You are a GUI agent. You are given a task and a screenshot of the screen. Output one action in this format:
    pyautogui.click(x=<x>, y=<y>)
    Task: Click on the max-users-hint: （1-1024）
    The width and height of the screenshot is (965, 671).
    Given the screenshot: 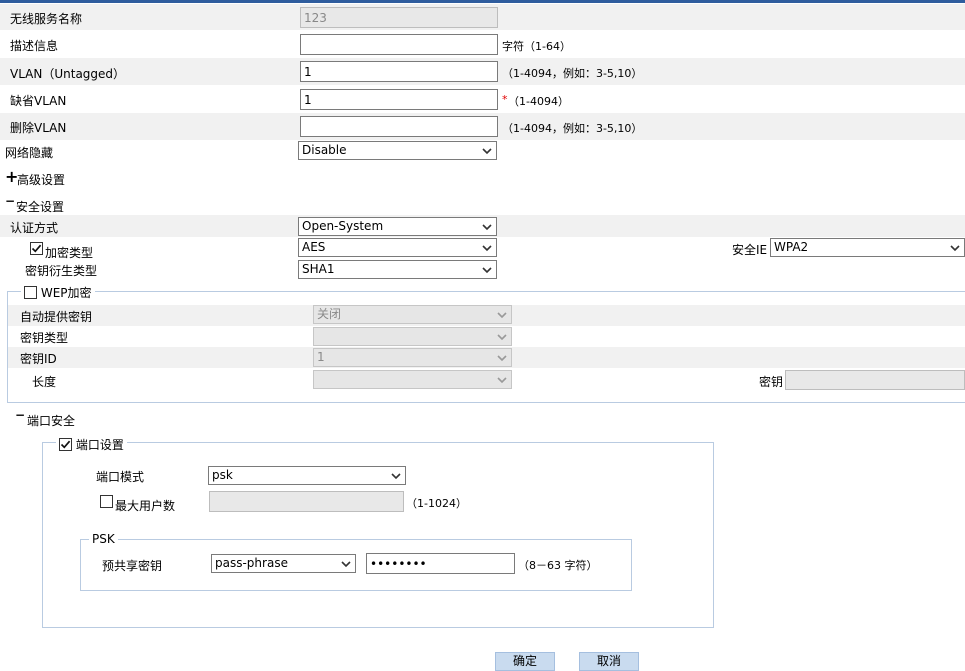 What is the action you would take?
    pyautogui.click(x=436, y=503)
    